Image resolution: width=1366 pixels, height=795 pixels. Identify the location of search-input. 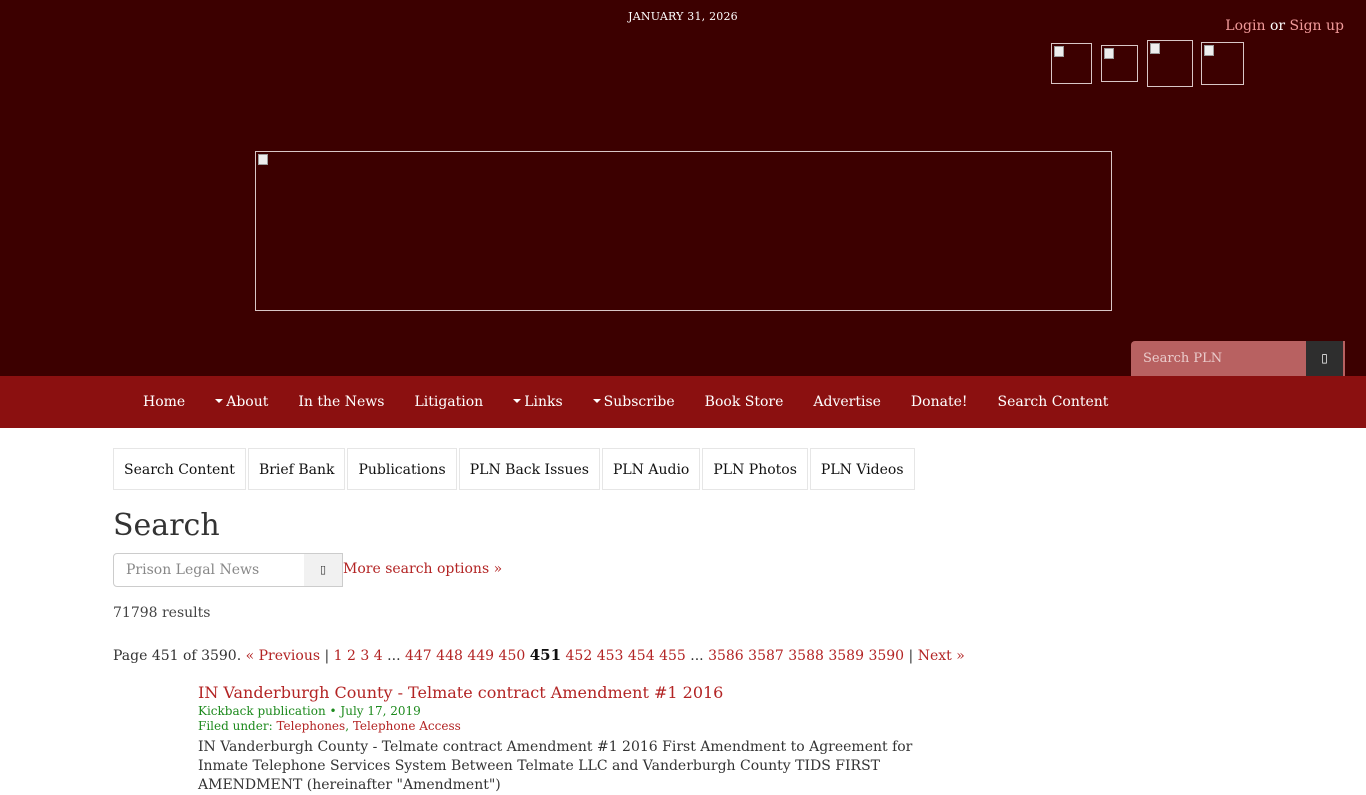
(209, 570).